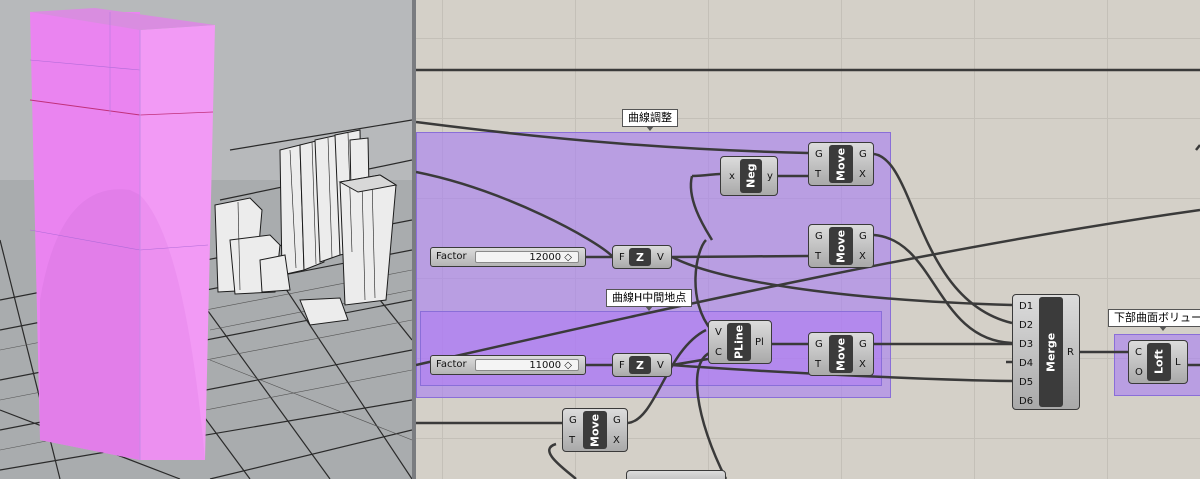 The height and width of the screenshot is (479, 1200). I want to click on input-port-o: O, so click(1139, 373).